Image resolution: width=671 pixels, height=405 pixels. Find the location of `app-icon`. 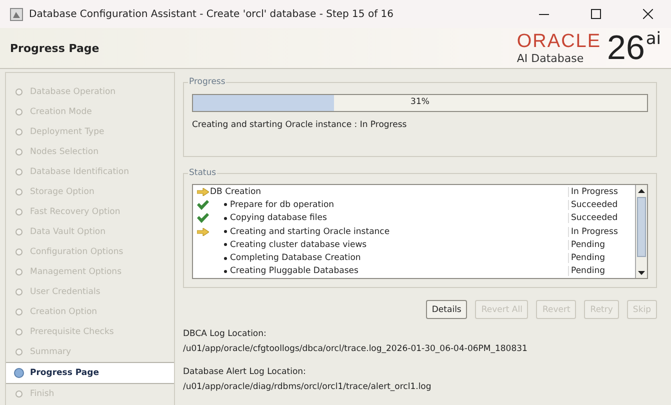

app-icon is located at coordinates (16, 14).